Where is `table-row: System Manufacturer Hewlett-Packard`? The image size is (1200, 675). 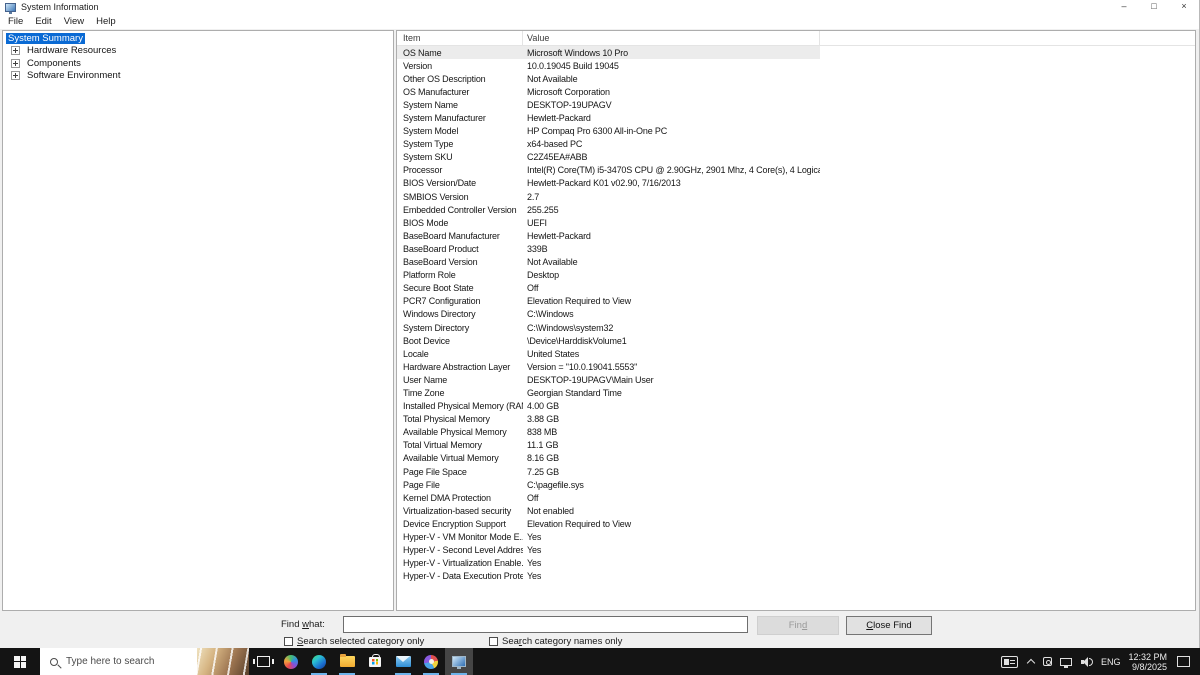
table-row: System Manufacturer Hewlett-Packard is located at coordinates (608, 117).